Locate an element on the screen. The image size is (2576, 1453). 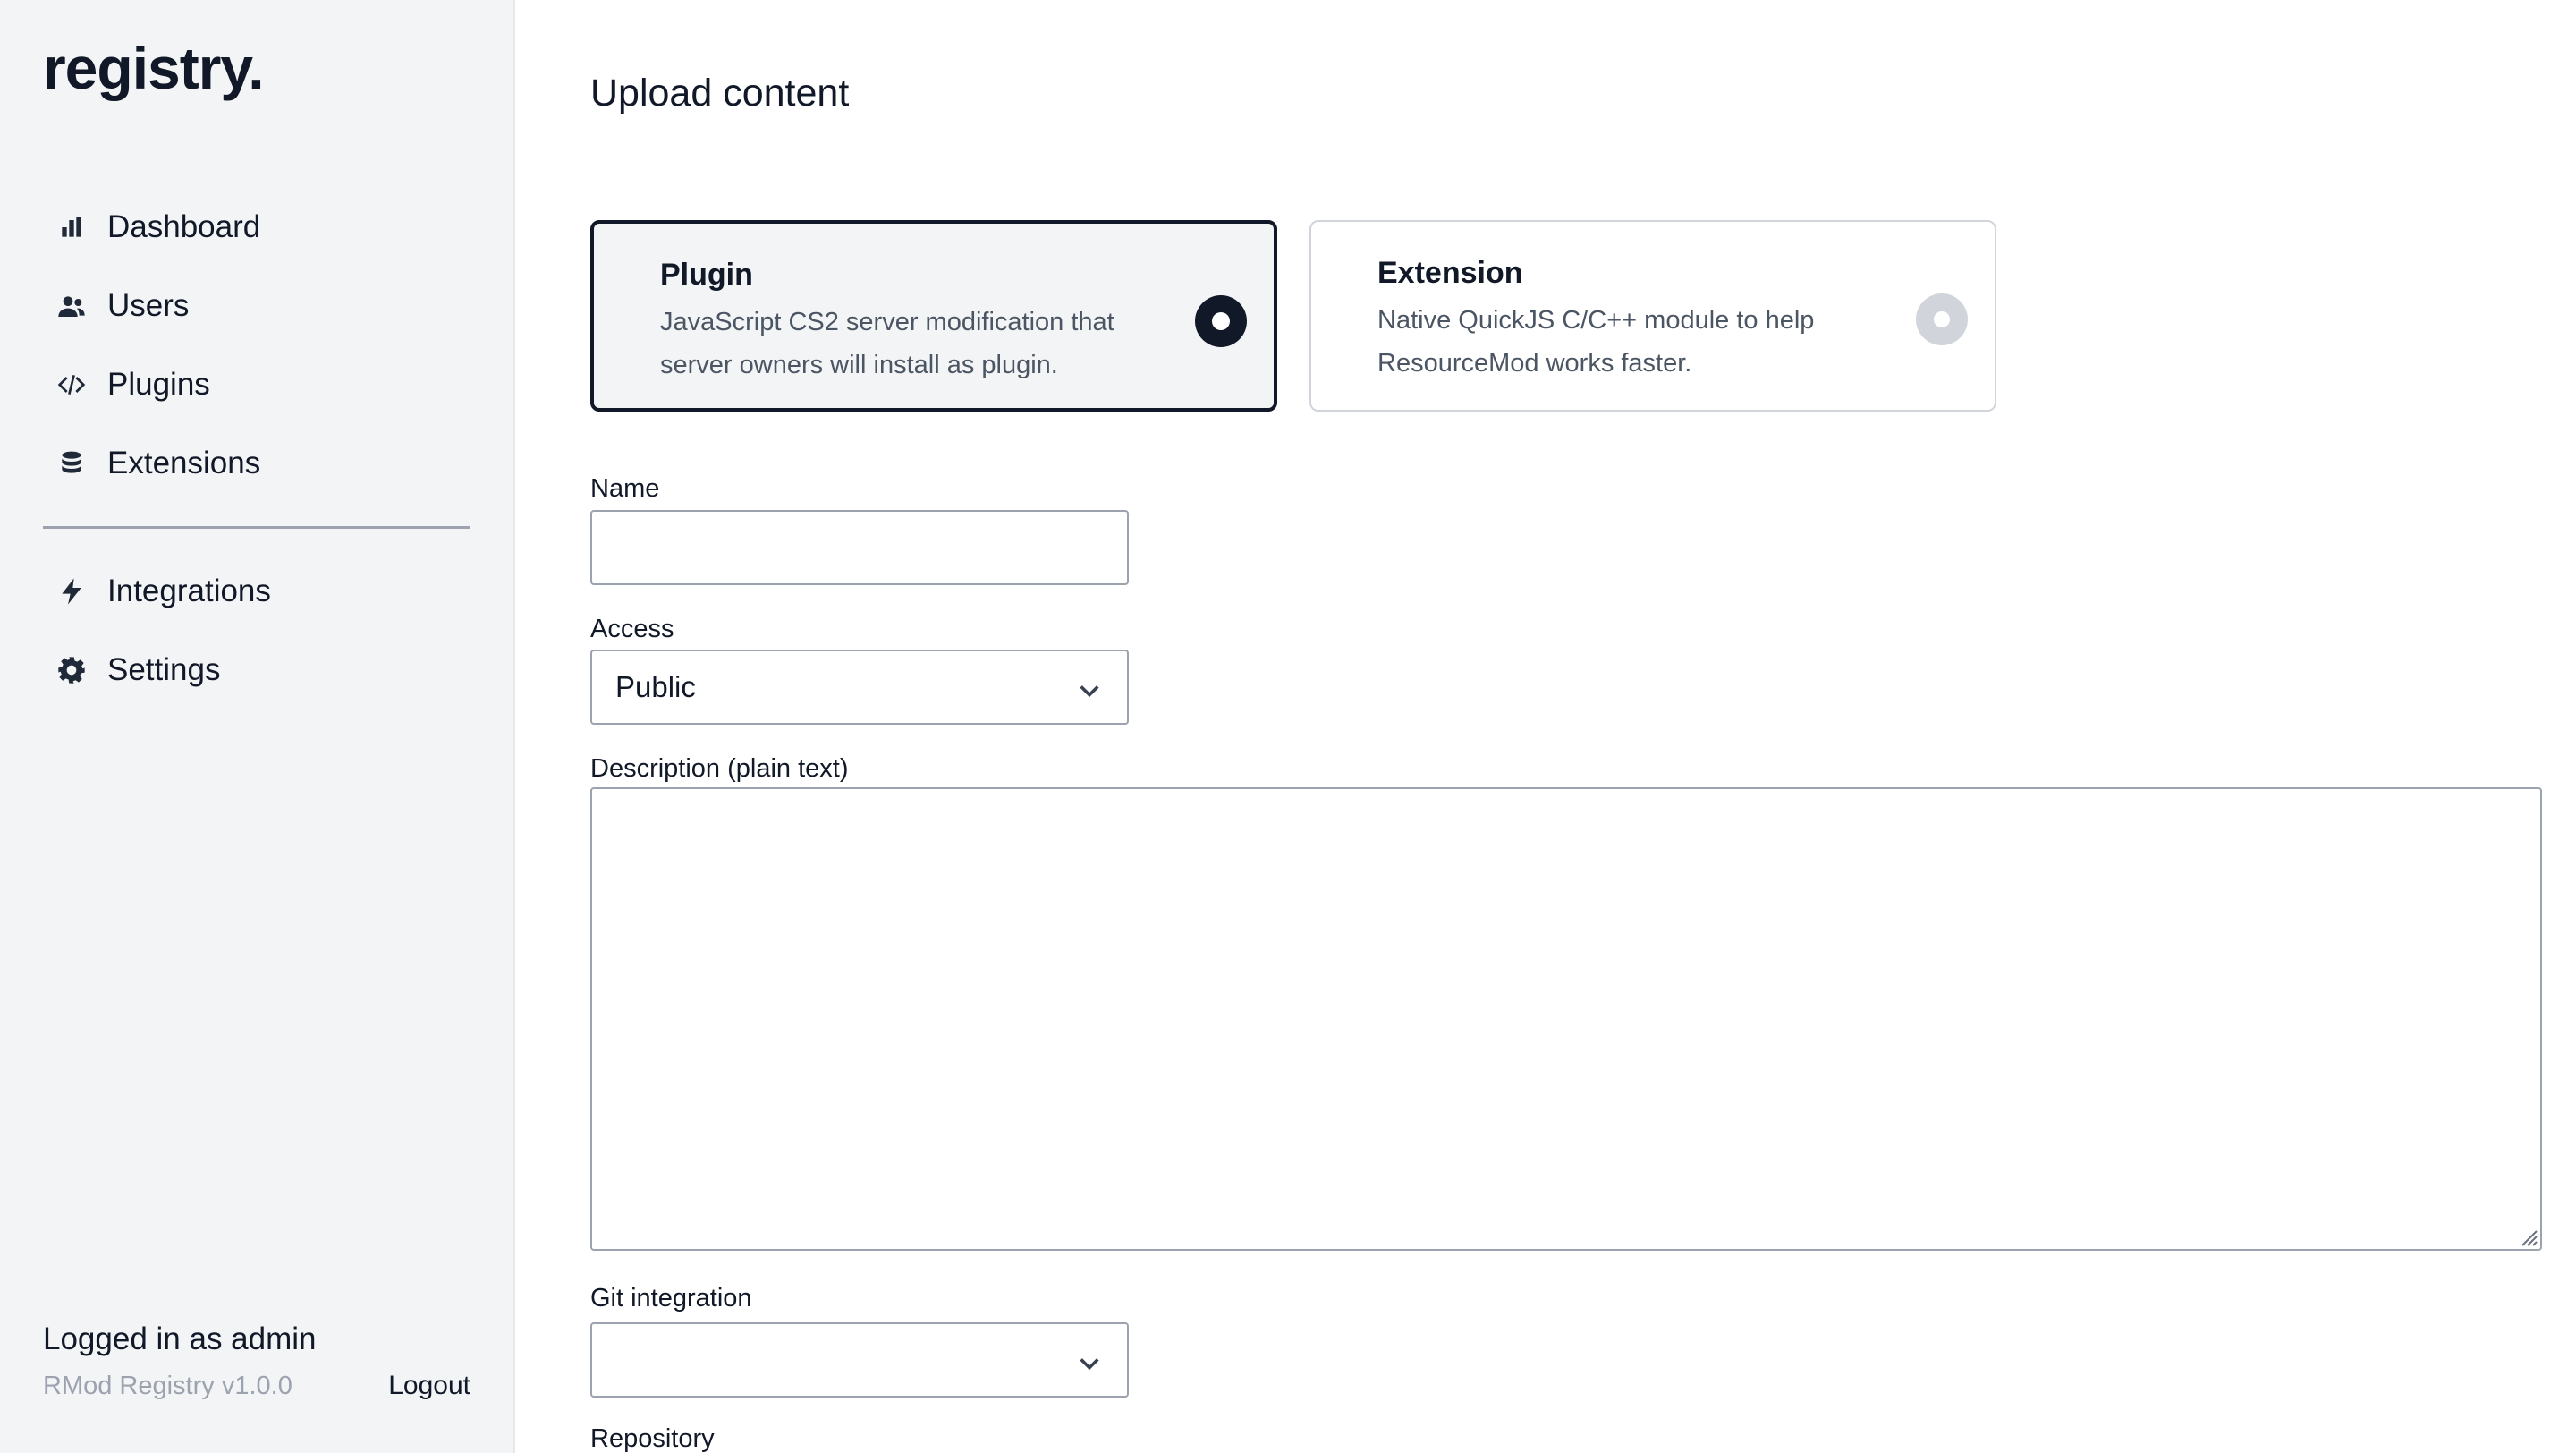
card-title: Extension is located at coordinates (1450, 273).